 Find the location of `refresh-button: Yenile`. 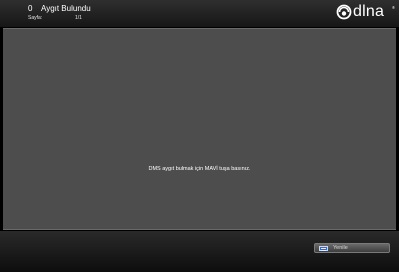

refresh-button: Yenile is located at coordinates (352, 248).